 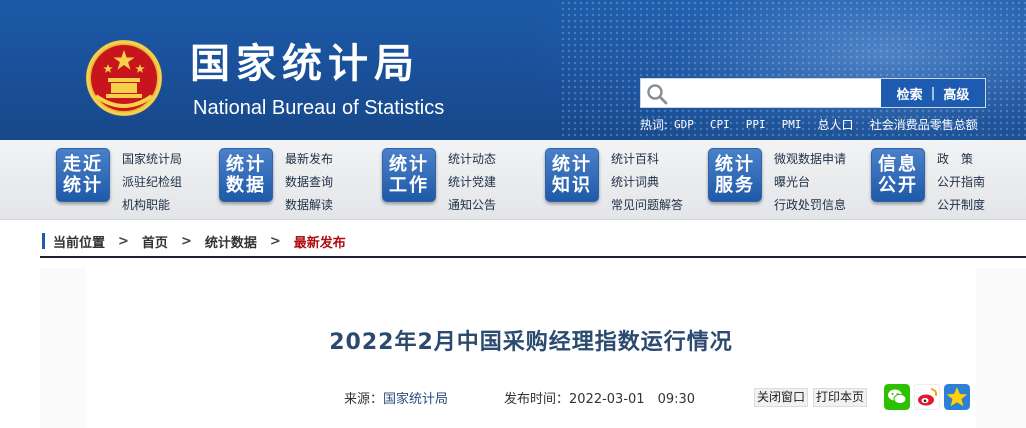 What do you see at coordinates (981, 205) in the screenshot?
I see `nav-link: 公开制度` at bounding box center [981, 205].